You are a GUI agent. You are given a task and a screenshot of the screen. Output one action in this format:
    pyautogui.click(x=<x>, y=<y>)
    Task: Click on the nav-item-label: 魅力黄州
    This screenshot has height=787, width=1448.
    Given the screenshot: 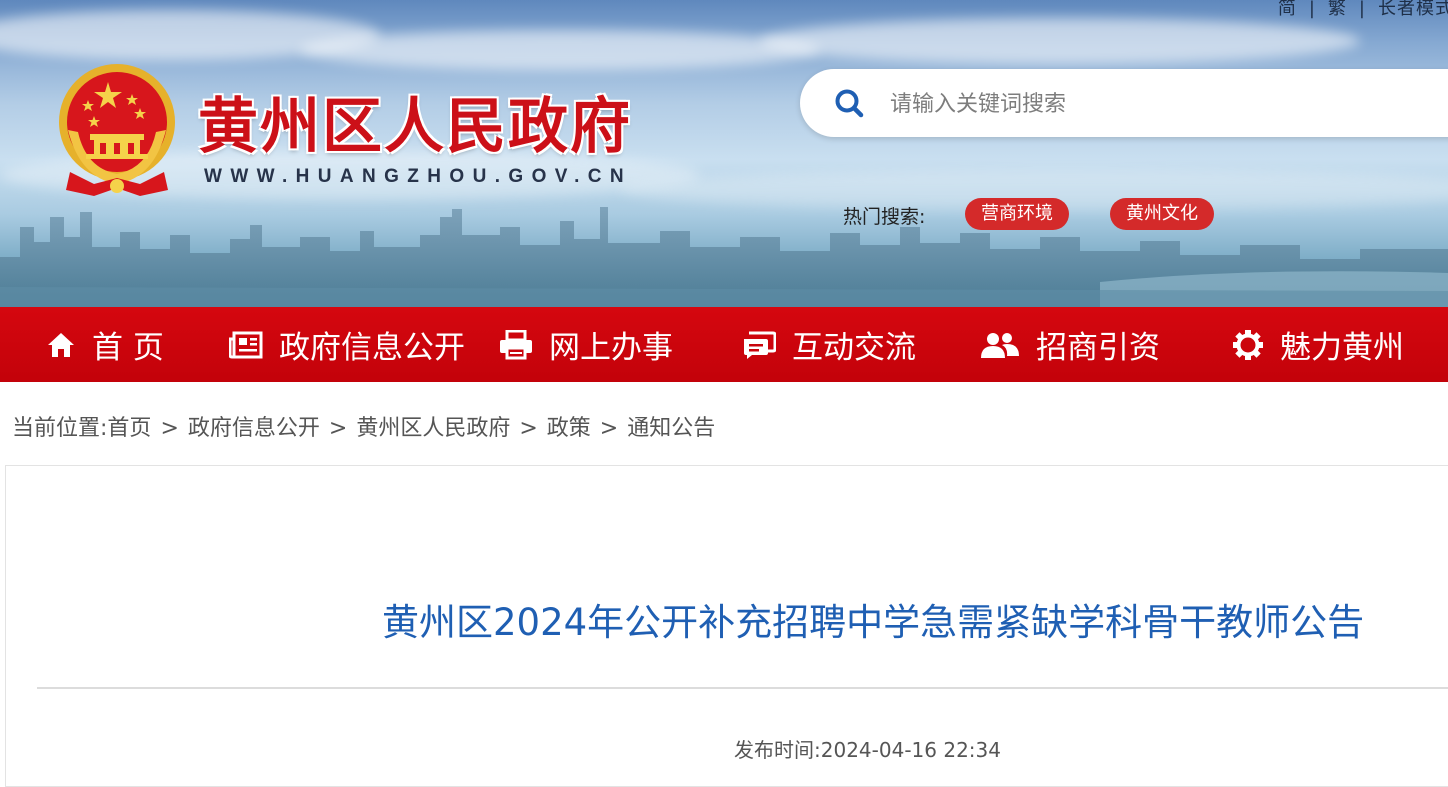 What is the action you would take?
    pyautogui.click(x=1342, y=348)
    